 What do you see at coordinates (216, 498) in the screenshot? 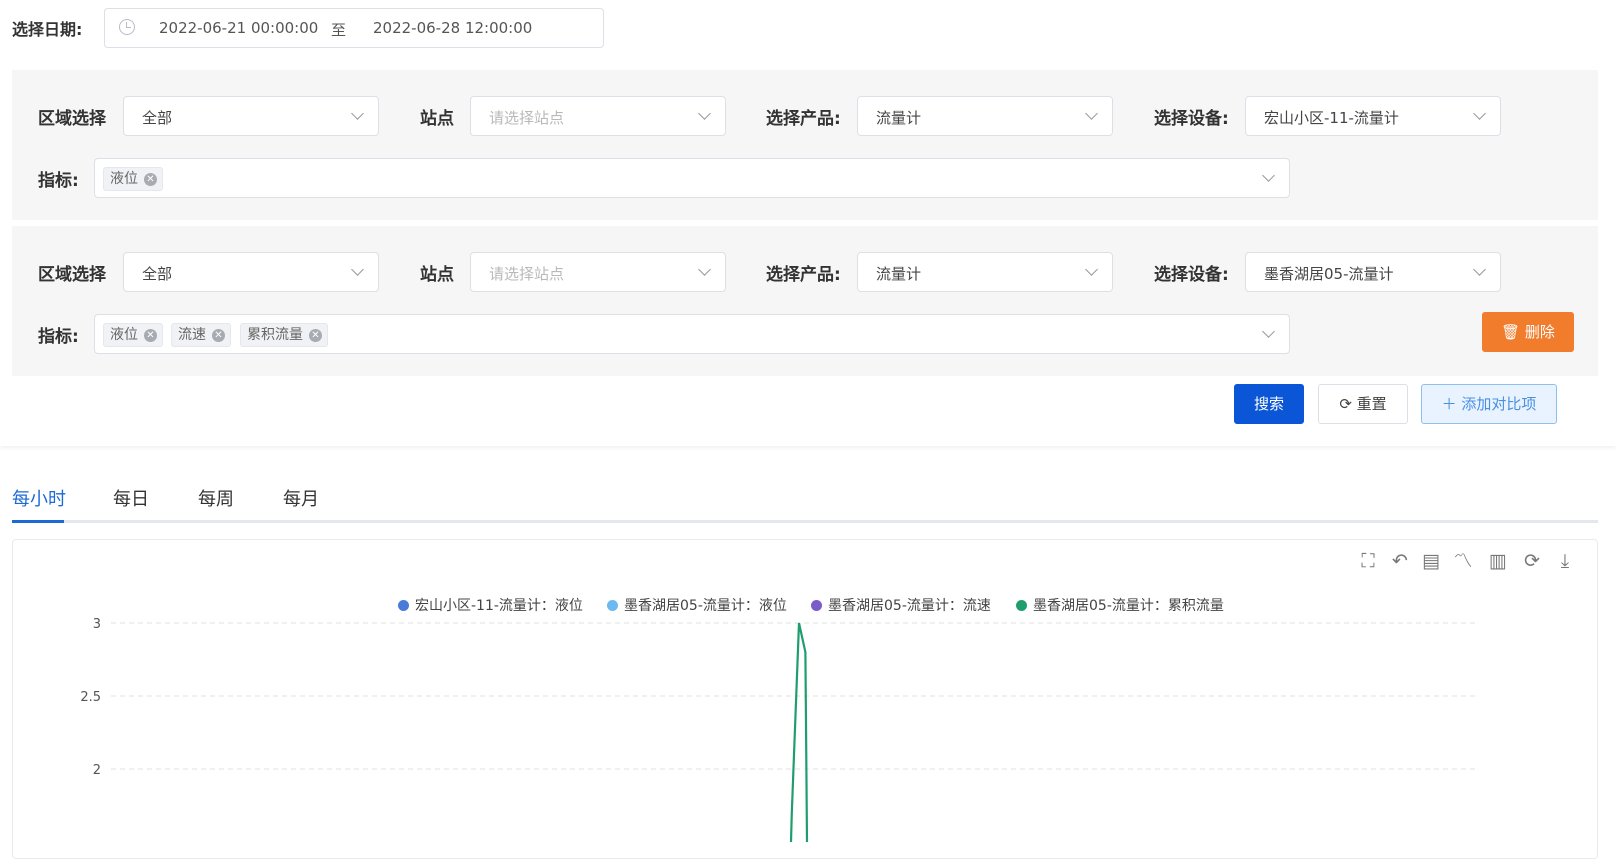
I see `tab-weekly: 每周` at bounding box center [216, 498].